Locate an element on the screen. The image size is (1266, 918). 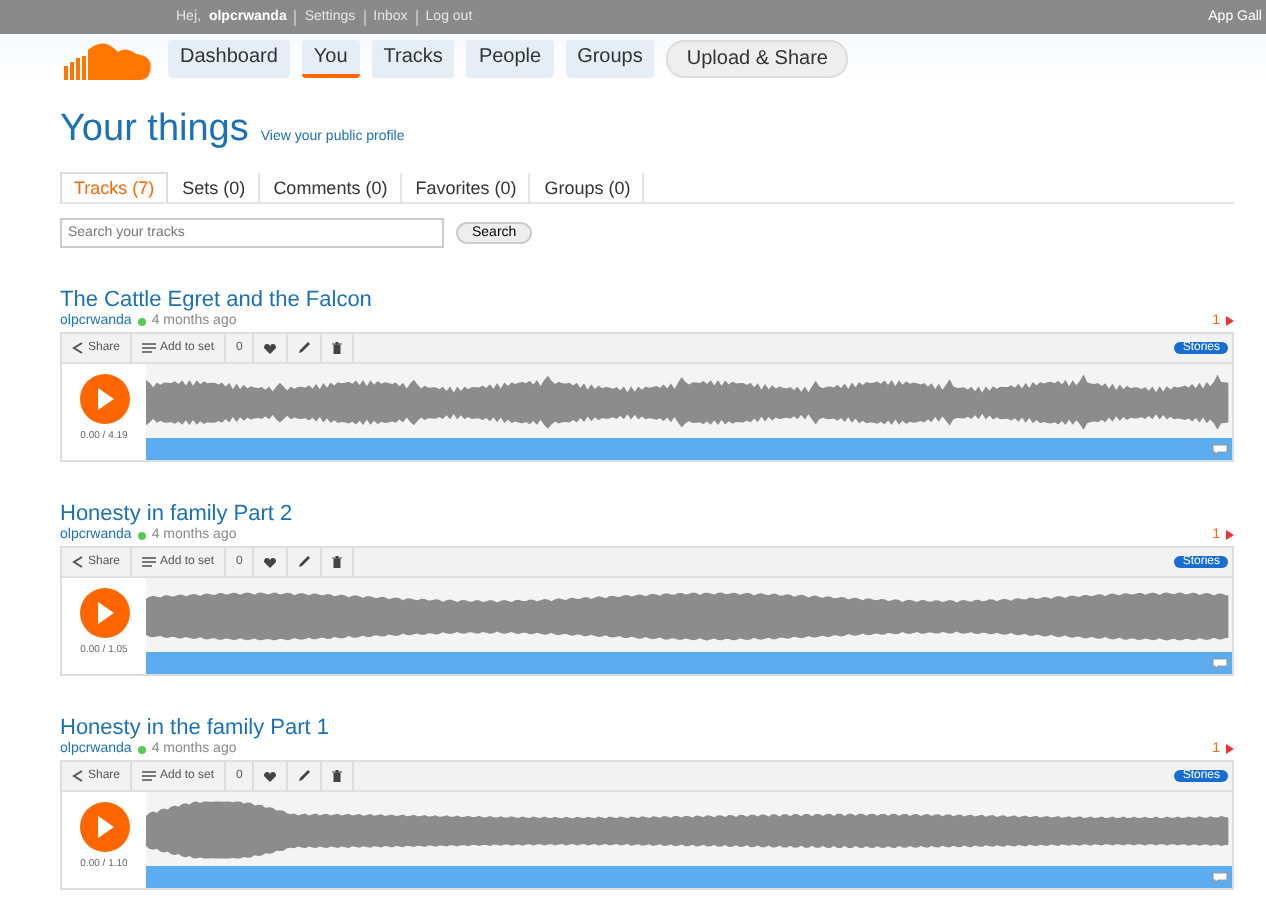
track-title: The Cattle Egret and the Falcon is located at coordinates (647, 300).